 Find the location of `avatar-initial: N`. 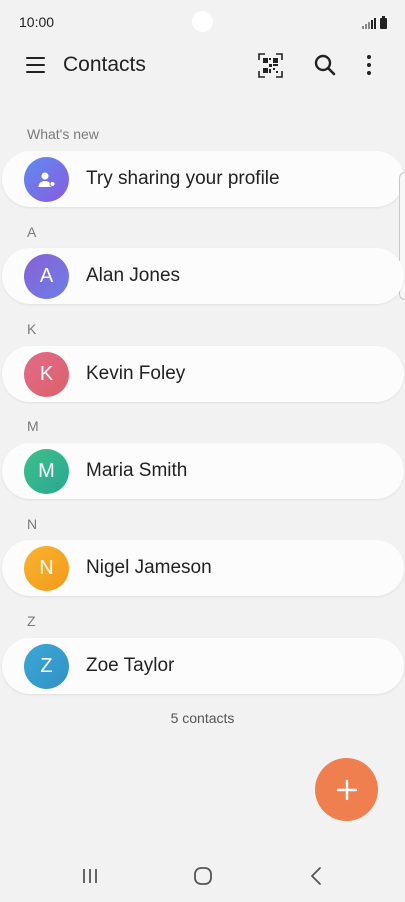

avatar-initial: N is located at coordinates (46, 568).